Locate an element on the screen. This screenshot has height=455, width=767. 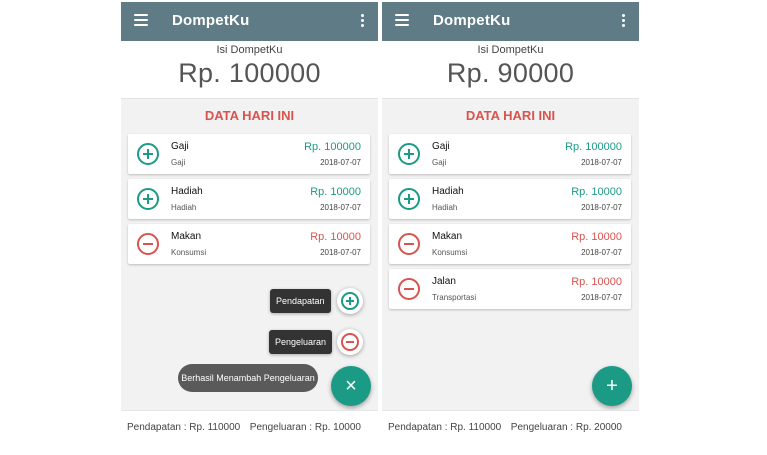
transaction-category: Transportasi is located at coordinates (454, 297).